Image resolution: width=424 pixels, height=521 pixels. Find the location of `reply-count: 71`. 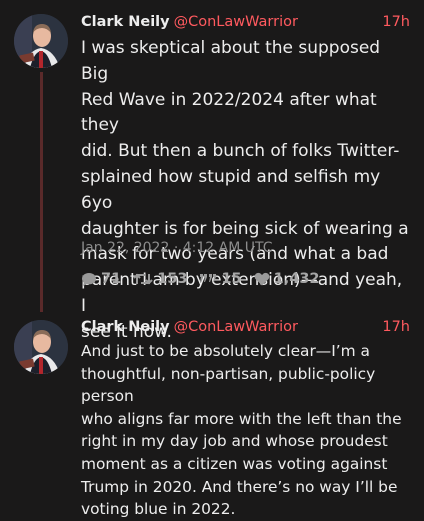

reply-count: 71 is located at coordinates (111, 279).